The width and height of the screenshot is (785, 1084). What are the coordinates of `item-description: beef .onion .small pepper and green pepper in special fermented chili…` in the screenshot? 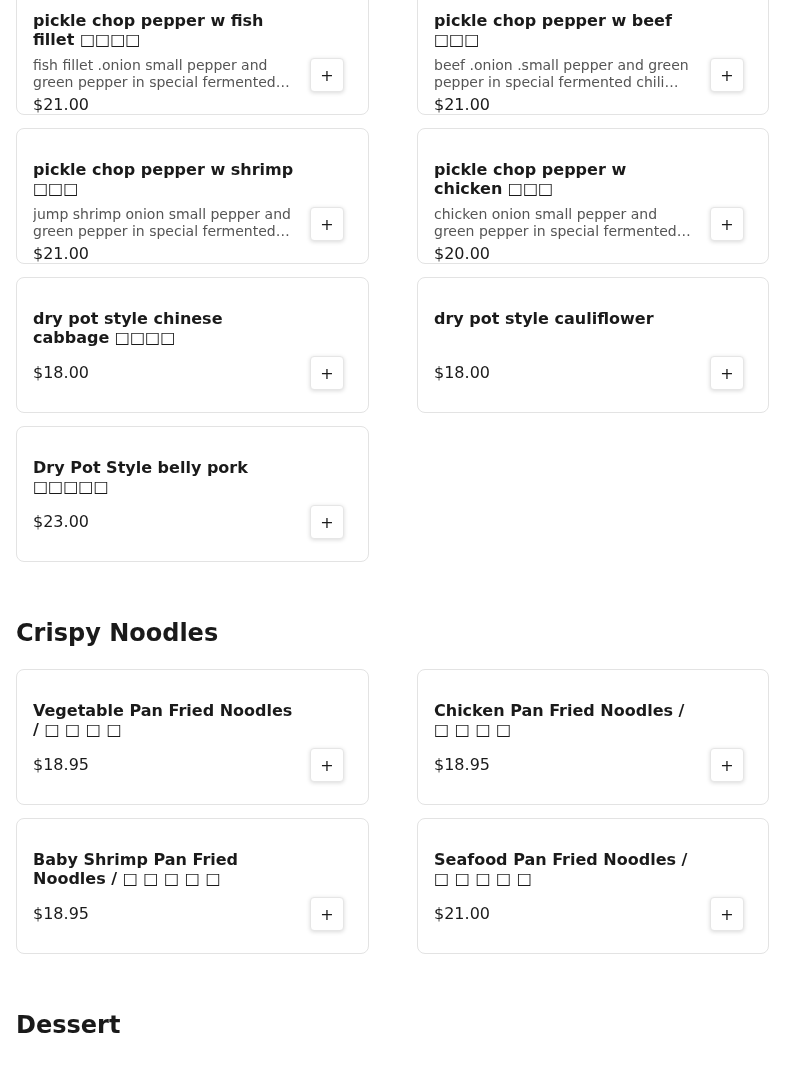 It's located at (562, 74).